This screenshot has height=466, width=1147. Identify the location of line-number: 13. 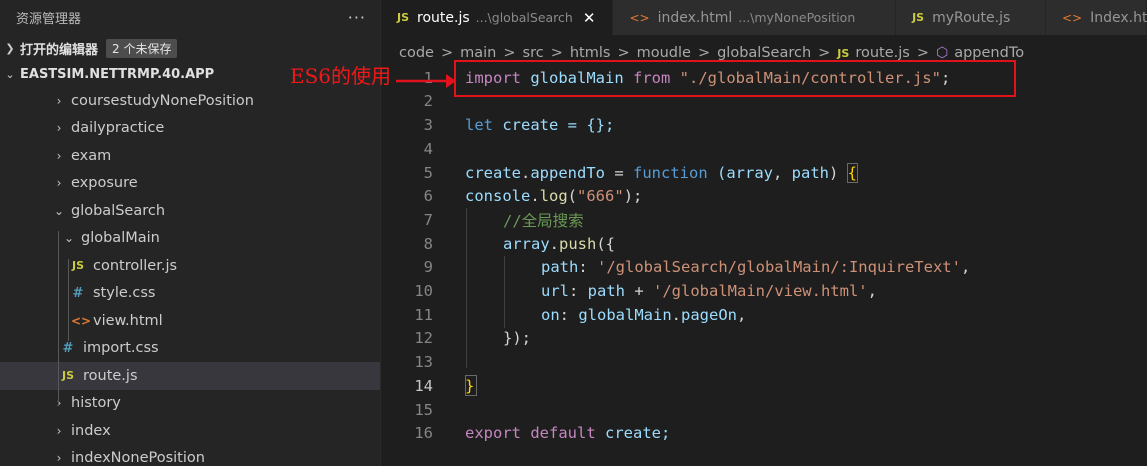
(423, 362).